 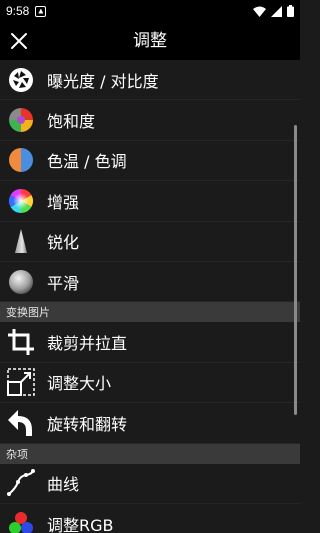 What do you see at coordinates (21, 342) in the screenshot?
I see `crop-icon` at bounding box center [21, 342].